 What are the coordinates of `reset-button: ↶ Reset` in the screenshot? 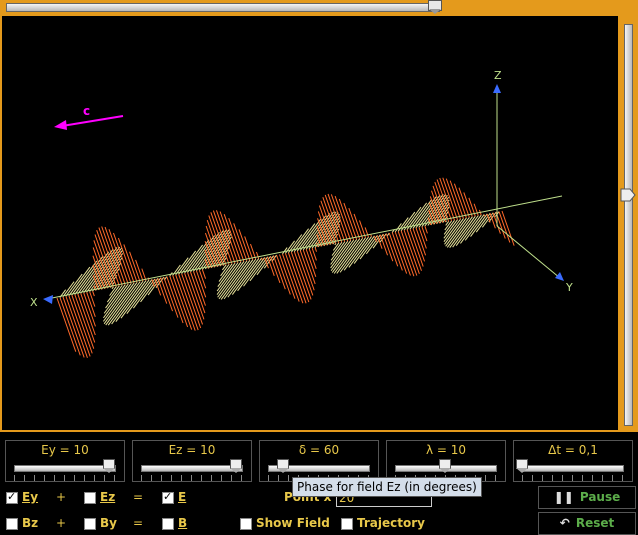 It's located at (587, 523).